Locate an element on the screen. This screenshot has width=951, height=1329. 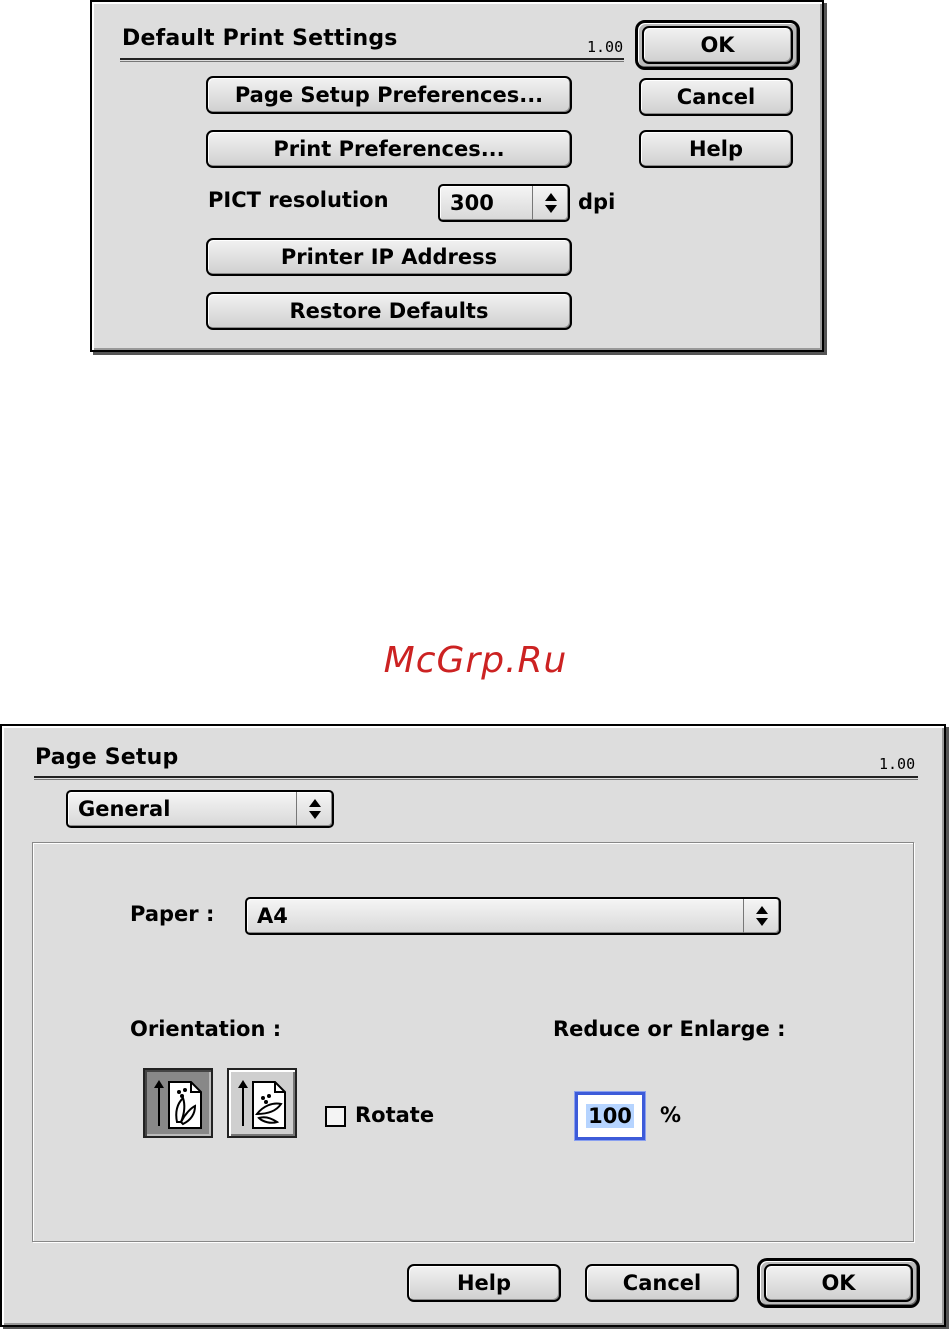
printer-ip-address-button: Printer IP Address is located at coordinates (389, 257).